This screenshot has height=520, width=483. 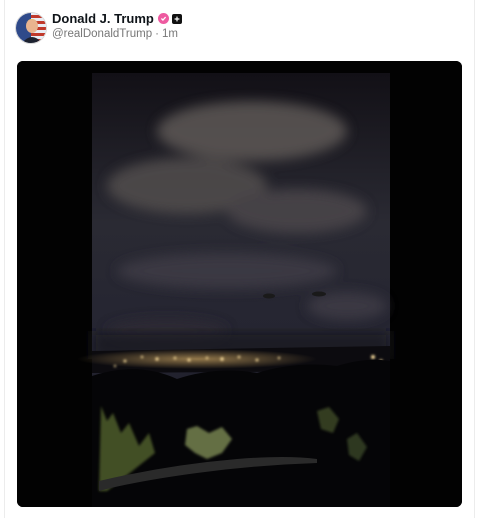 What do you see at coordinates (103, 18) in the screenshot?
I see `display-name: Donald J. Trump` at bounding box center [103, 18].